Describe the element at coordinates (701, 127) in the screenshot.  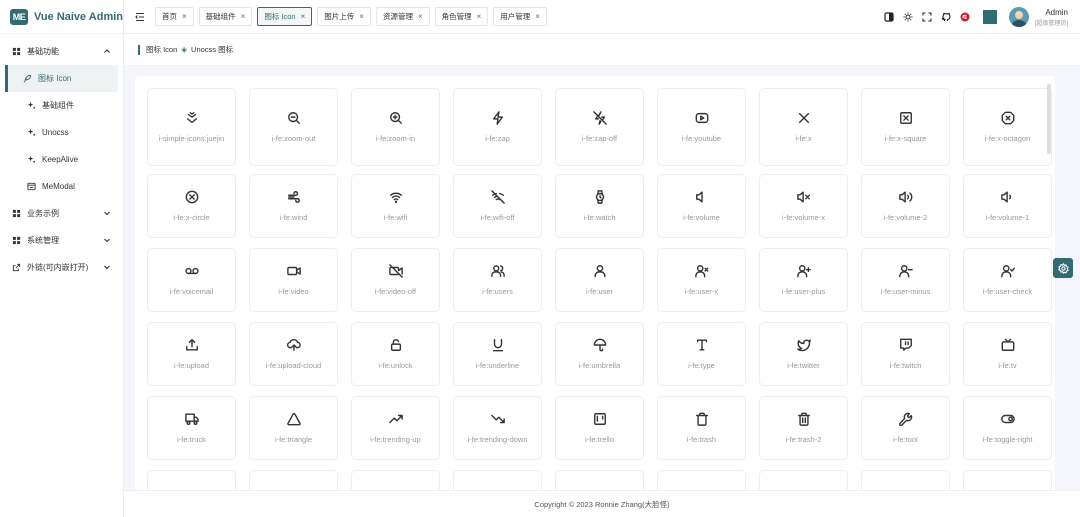
I see `icon-card: i-fe:youtube` at that location.